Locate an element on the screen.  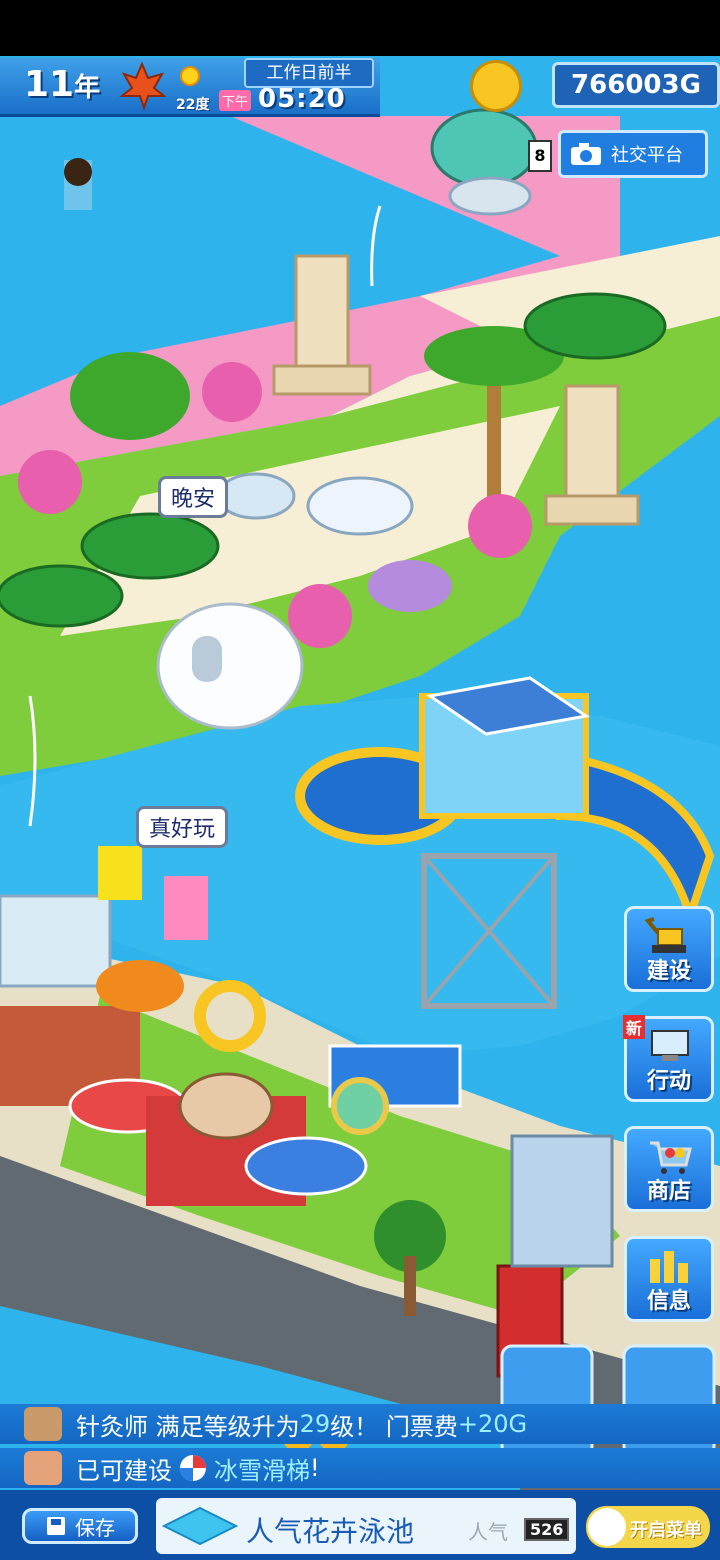
new-badge: 新 is located at coordinates (634, 1027).